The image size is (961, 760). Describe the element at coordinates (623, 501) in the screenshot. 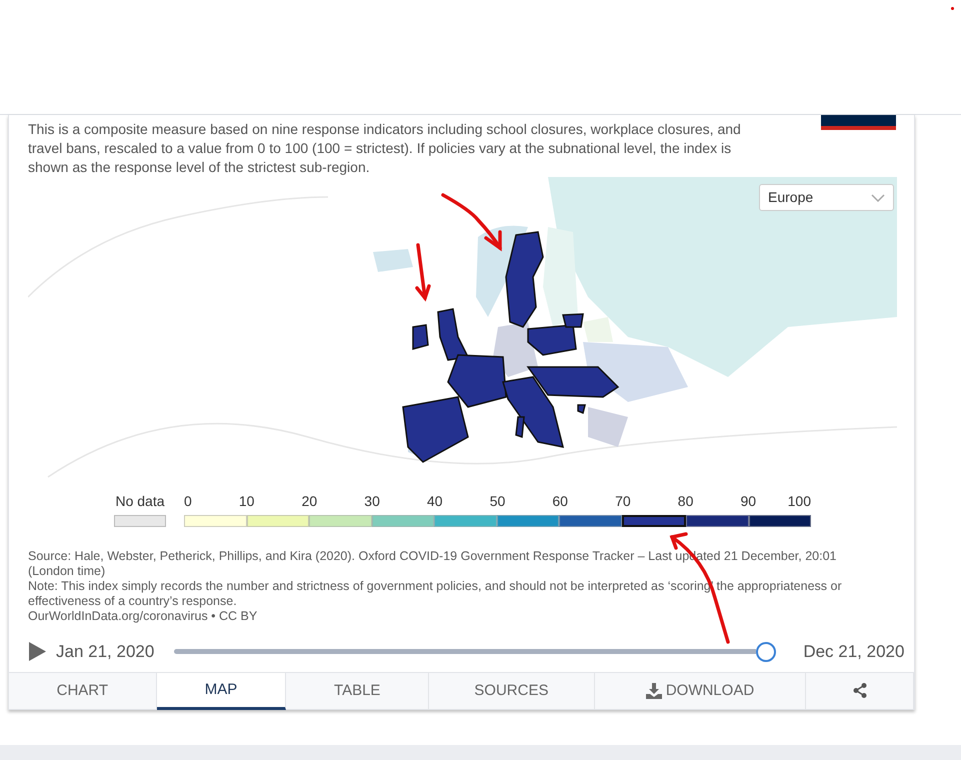

I see `legend-tick-label: 70` at that location.